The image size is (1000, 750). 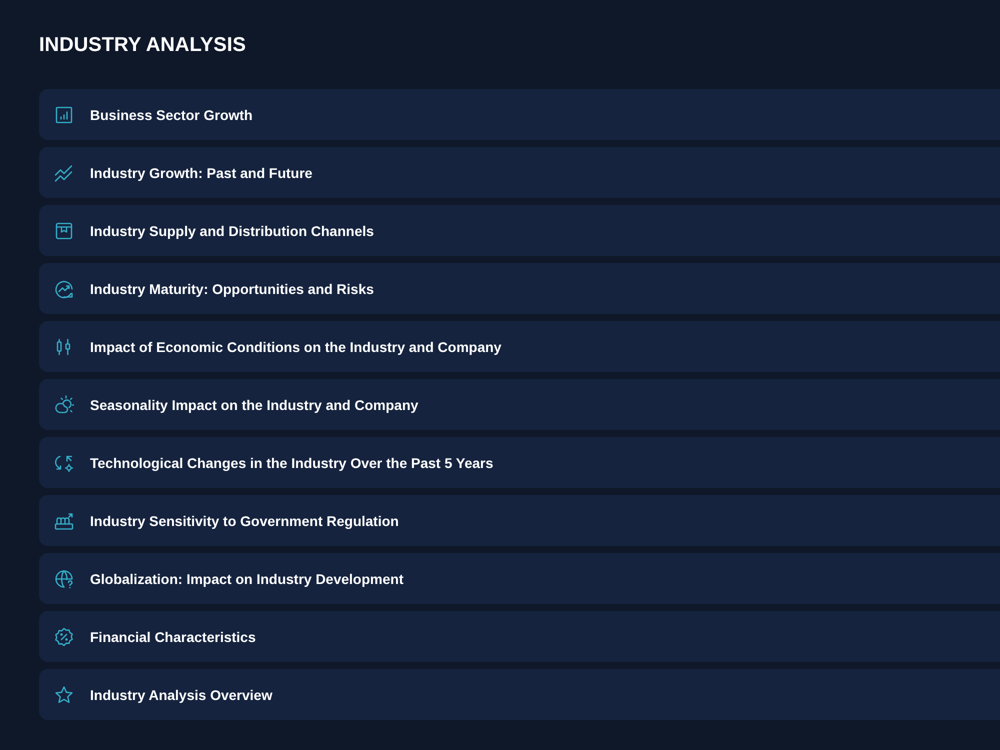 I want to click on page-title: INDUSTRY ANALYSIS, so click(x=143, y=45).